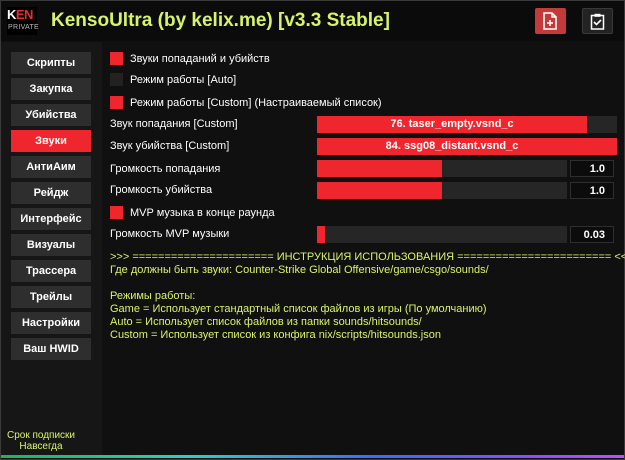 The image size is (625, 460). Describe the element at coordinates (170, 234) in the screenshot. I see `mvp-volume-label: Громкость MVP музыки` at that location.